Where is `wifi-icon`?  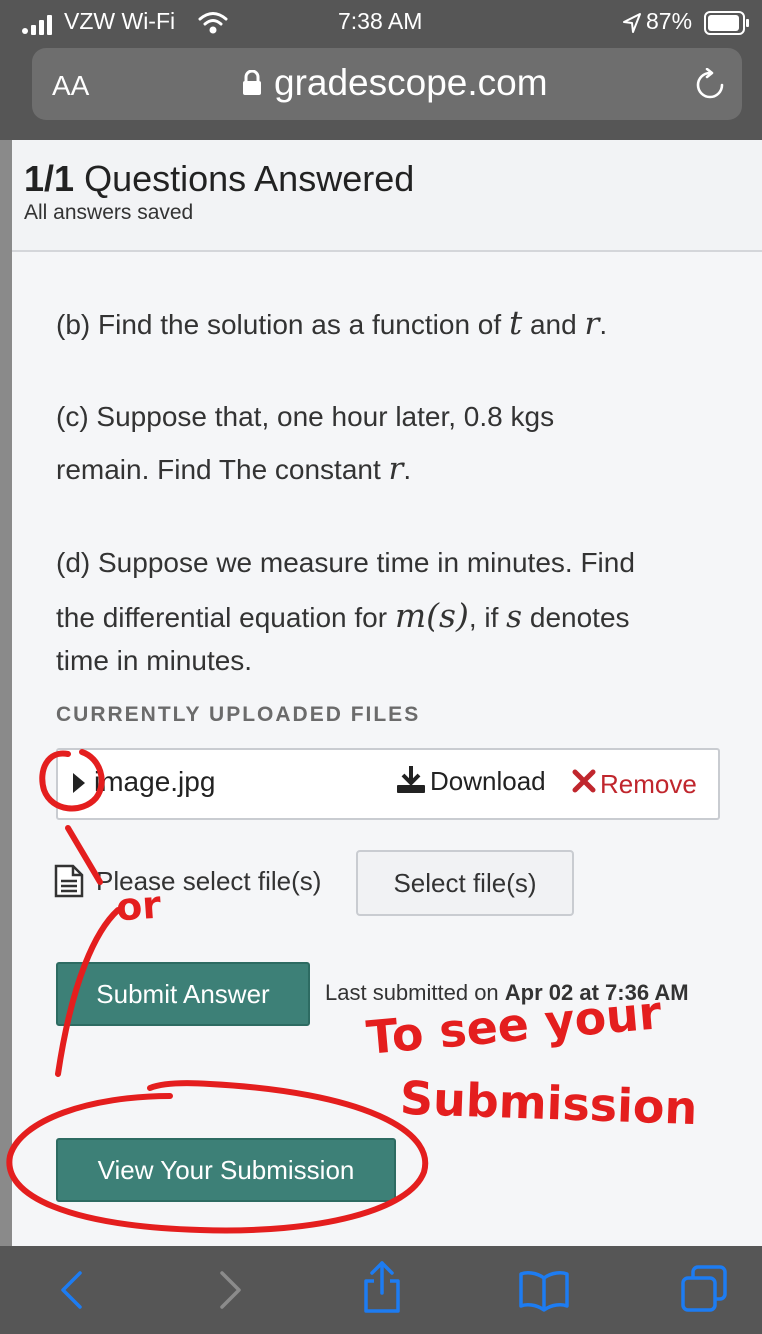
wifi-icon is located at coordinates (213, 25).